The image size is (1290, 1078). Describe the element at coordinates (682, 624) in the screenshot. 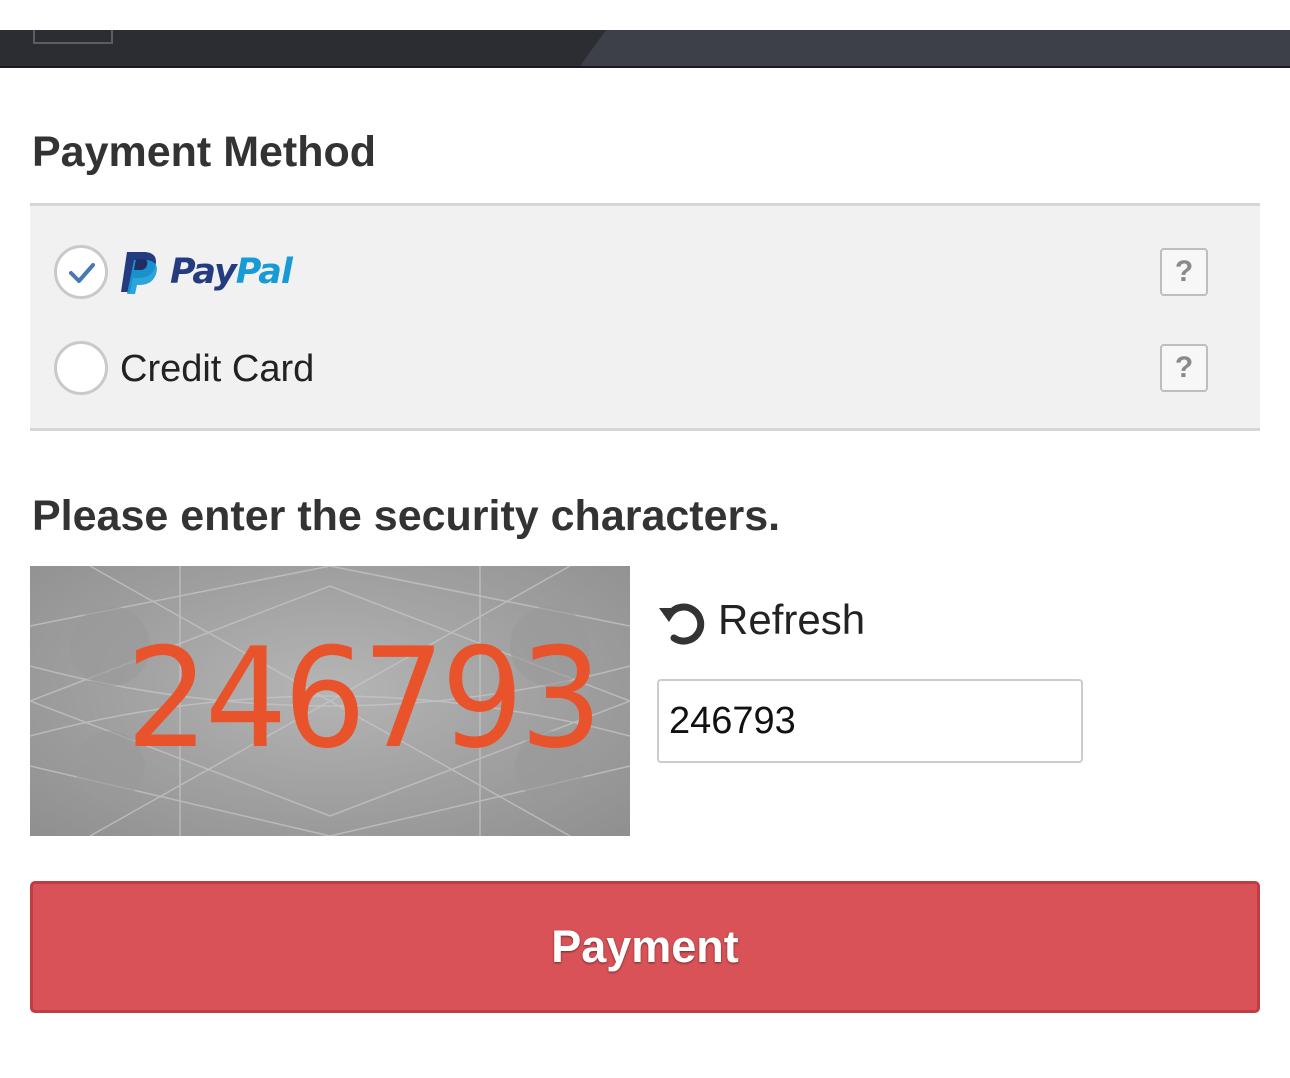

I see `refresh-icon` at that location.